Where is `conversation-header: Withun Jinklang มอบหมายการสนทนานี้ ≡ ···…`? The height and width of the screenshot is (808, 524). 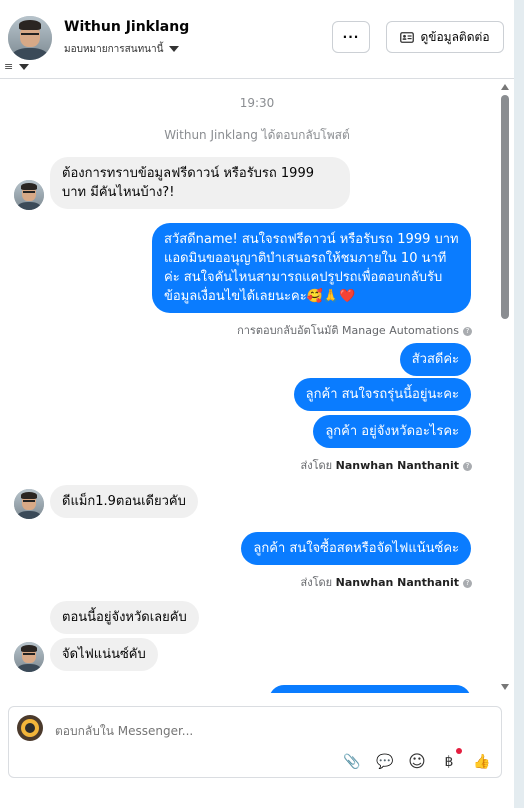 conversation-header: Withun Jinklang มอบหมายการสนทนานี้ ≡ ···… is located at coordinates (257, 39).